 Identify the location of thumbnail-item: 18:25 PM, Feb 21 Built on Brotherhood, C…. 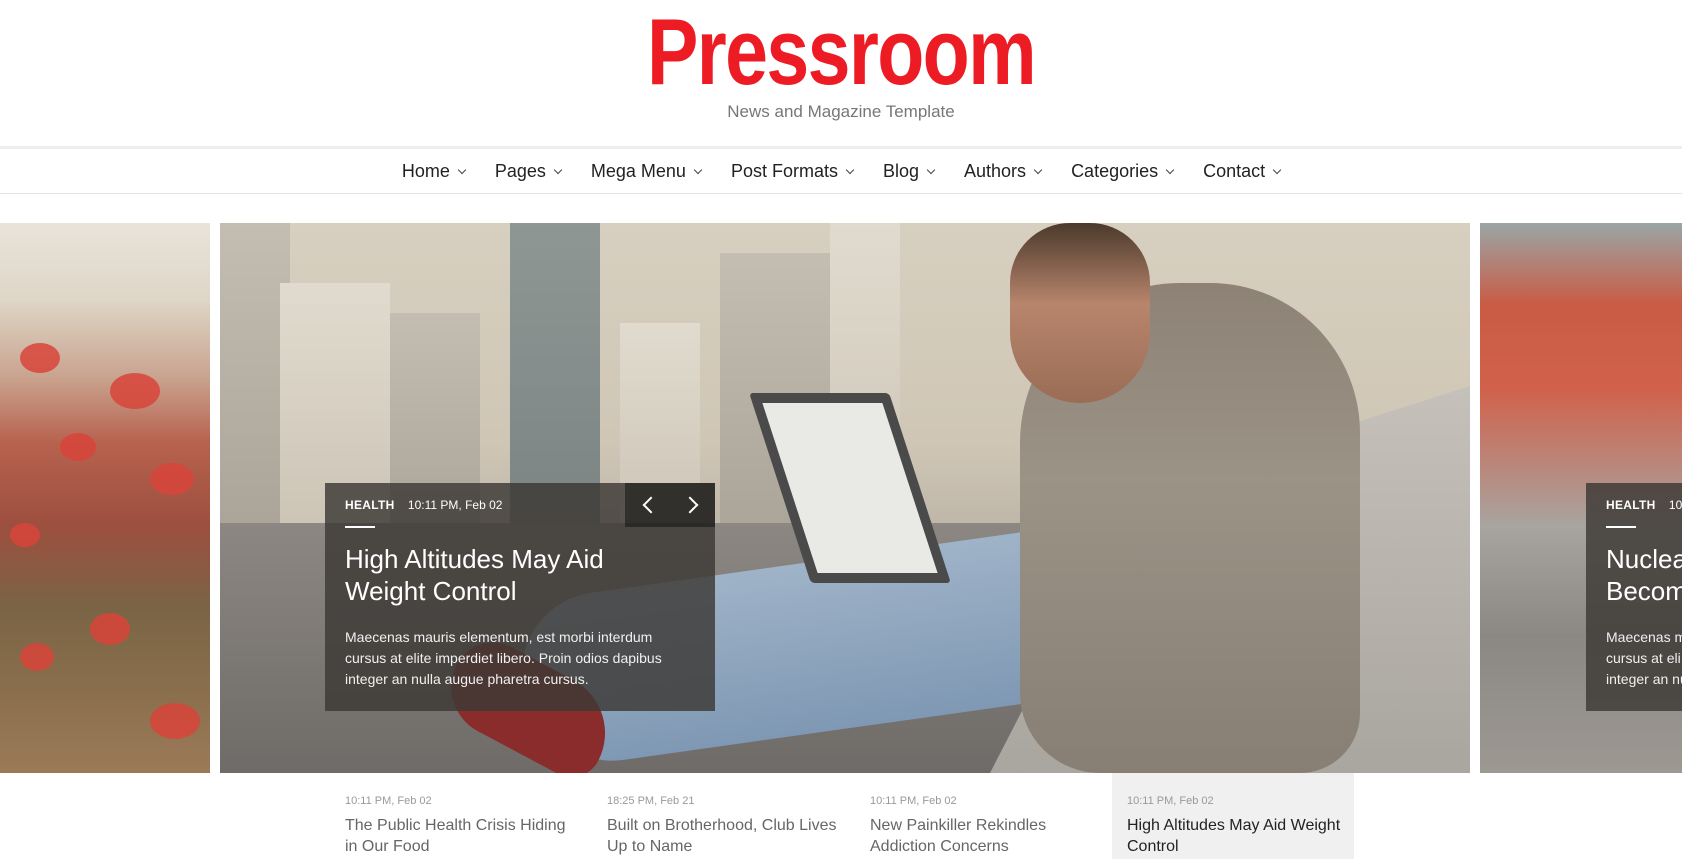
(714, 816).